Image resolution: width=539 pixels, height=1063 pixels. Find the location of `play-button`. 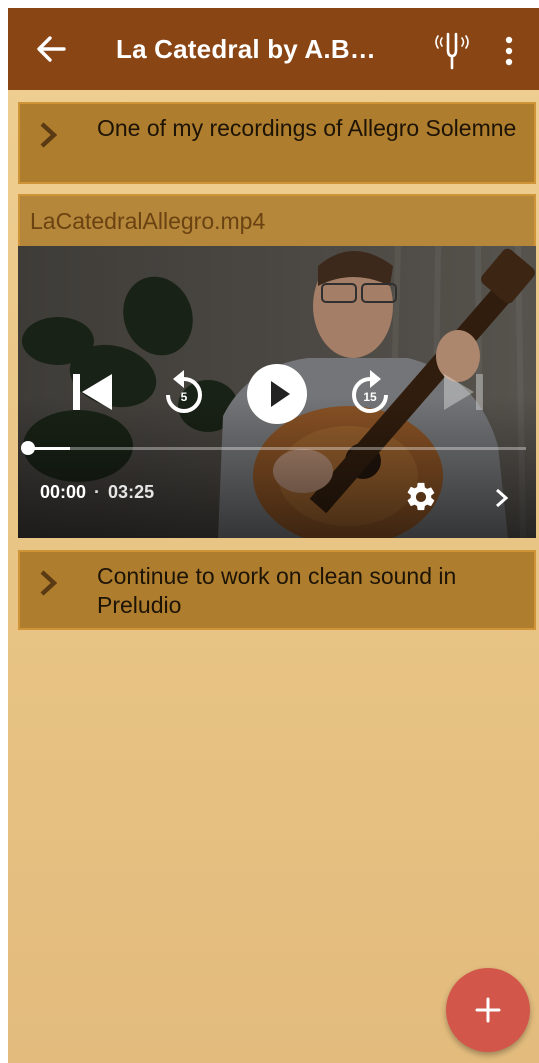

play-button is located at coordinates (277, 394).